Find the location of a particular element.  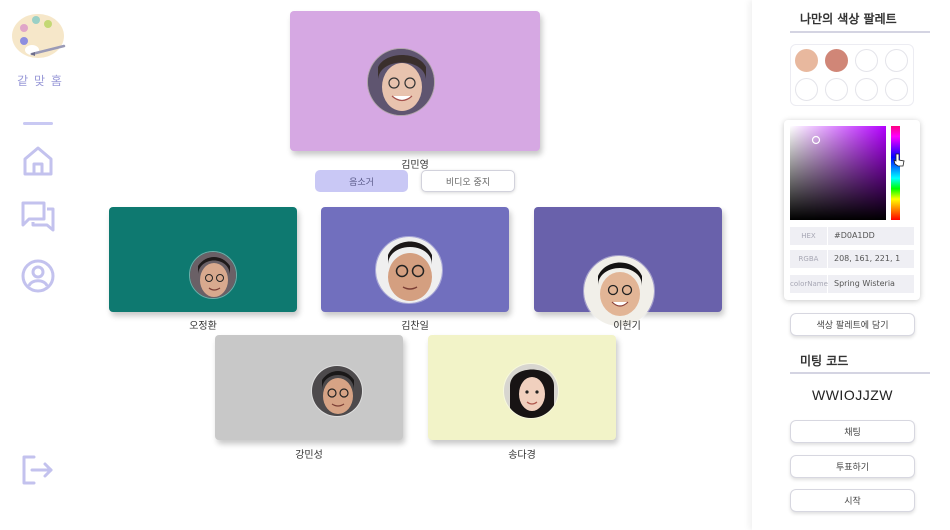

save-to-palette-button: 색상 팔레트에 담기 is located at coordinates (852, 324).